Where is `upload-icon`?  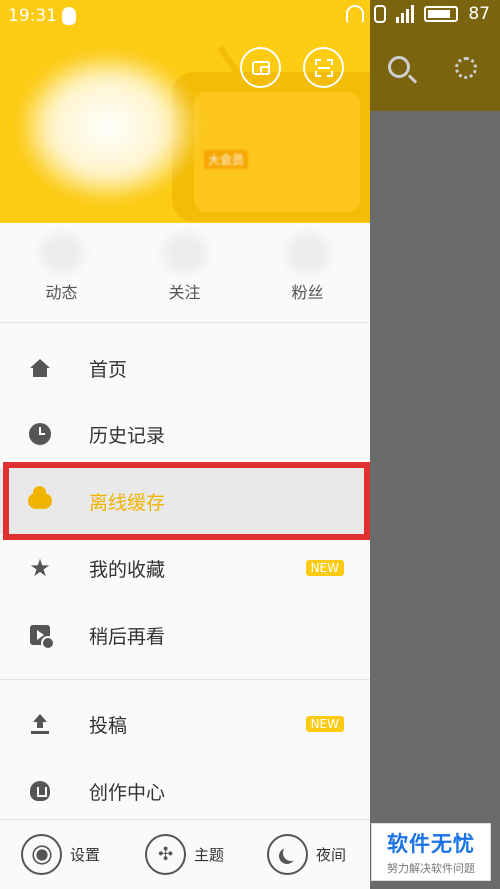 upload-icon is located at coordinates (40, 724).